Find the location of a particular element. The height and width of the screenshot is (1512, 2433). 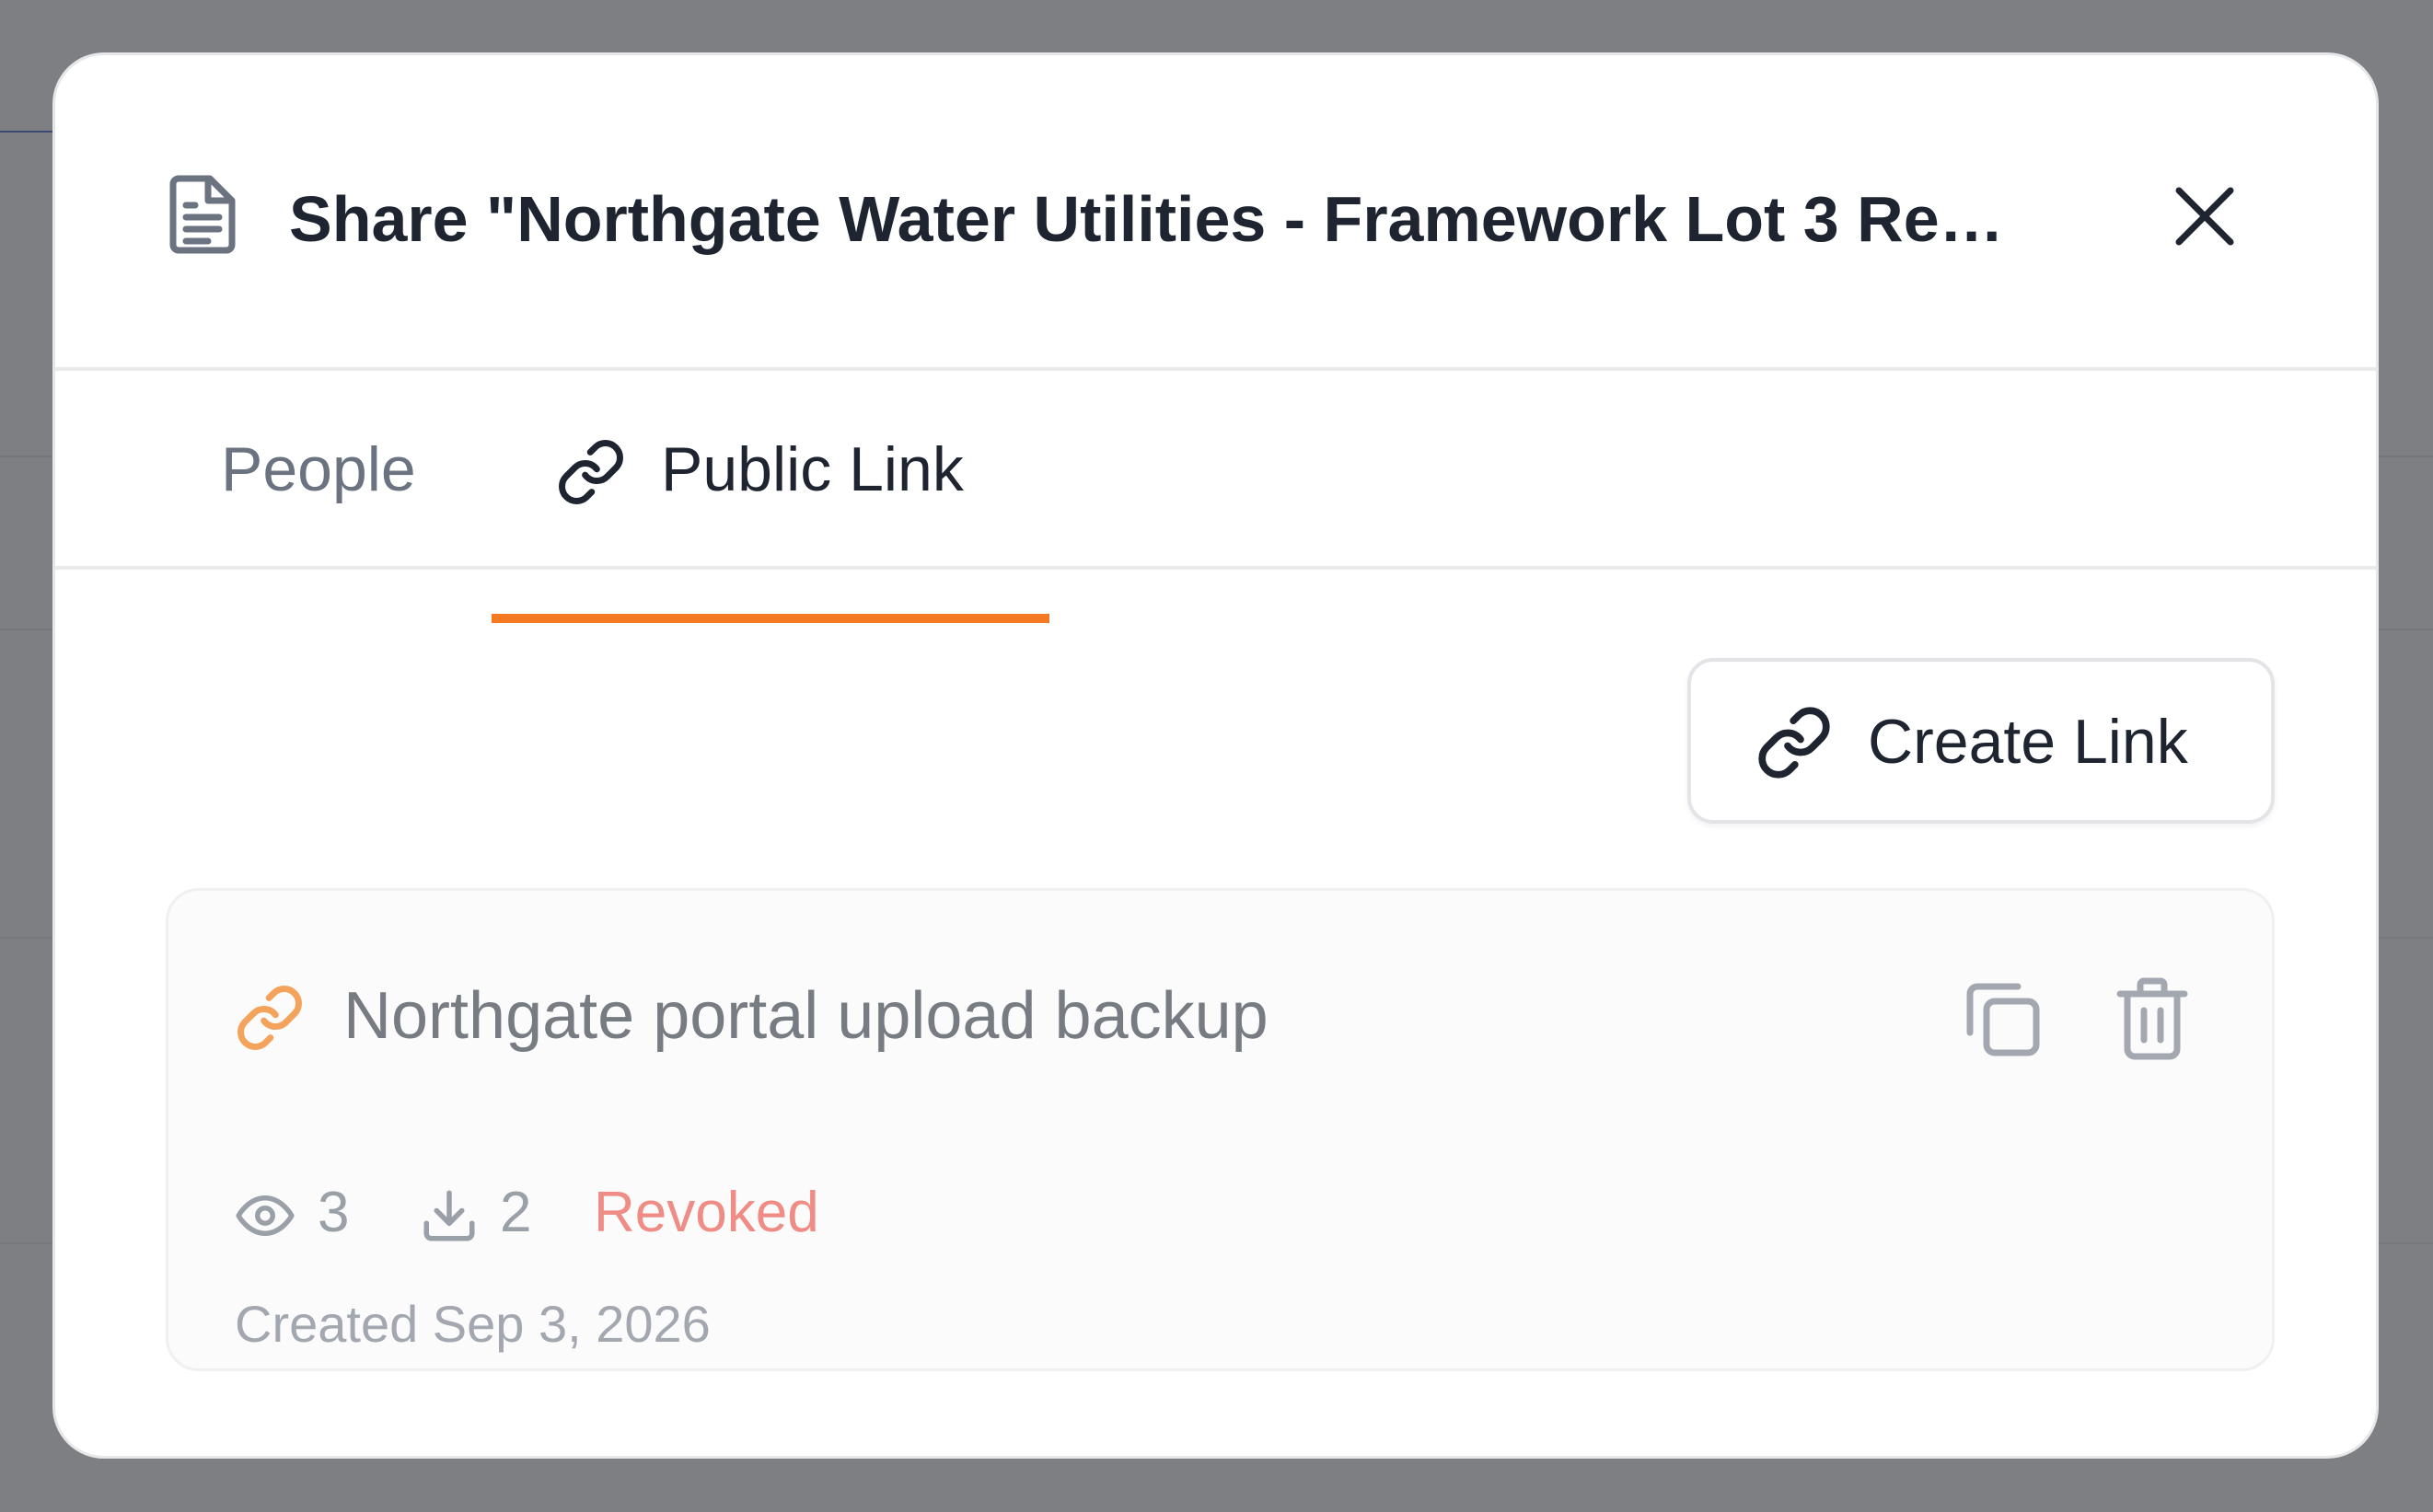

delete-link-button is located at coordinates (2152, 1018).